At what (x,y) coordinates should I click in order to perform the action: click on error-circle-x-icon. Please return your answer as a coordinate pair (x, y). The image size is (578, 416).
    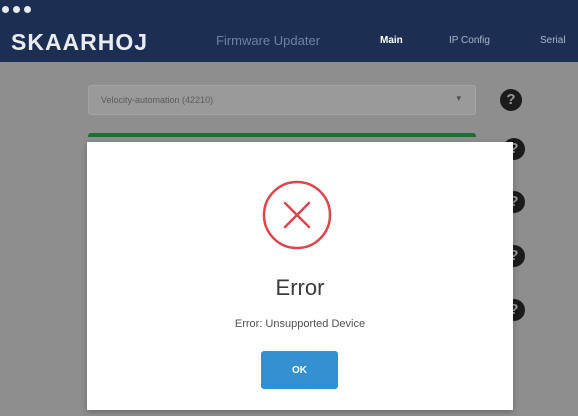
    Looking at the image, I should click on (297, 215).